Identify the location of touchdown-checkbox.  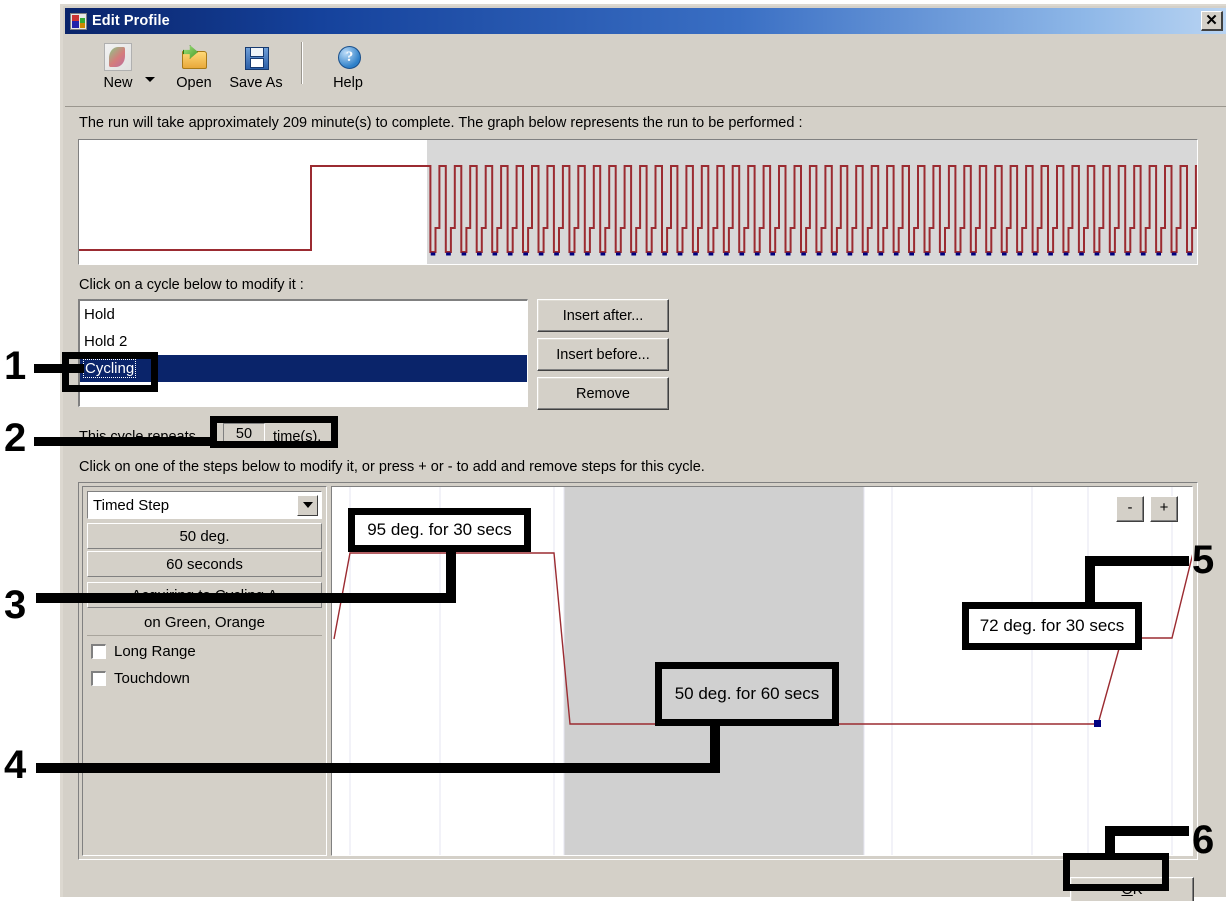
(98, 678).